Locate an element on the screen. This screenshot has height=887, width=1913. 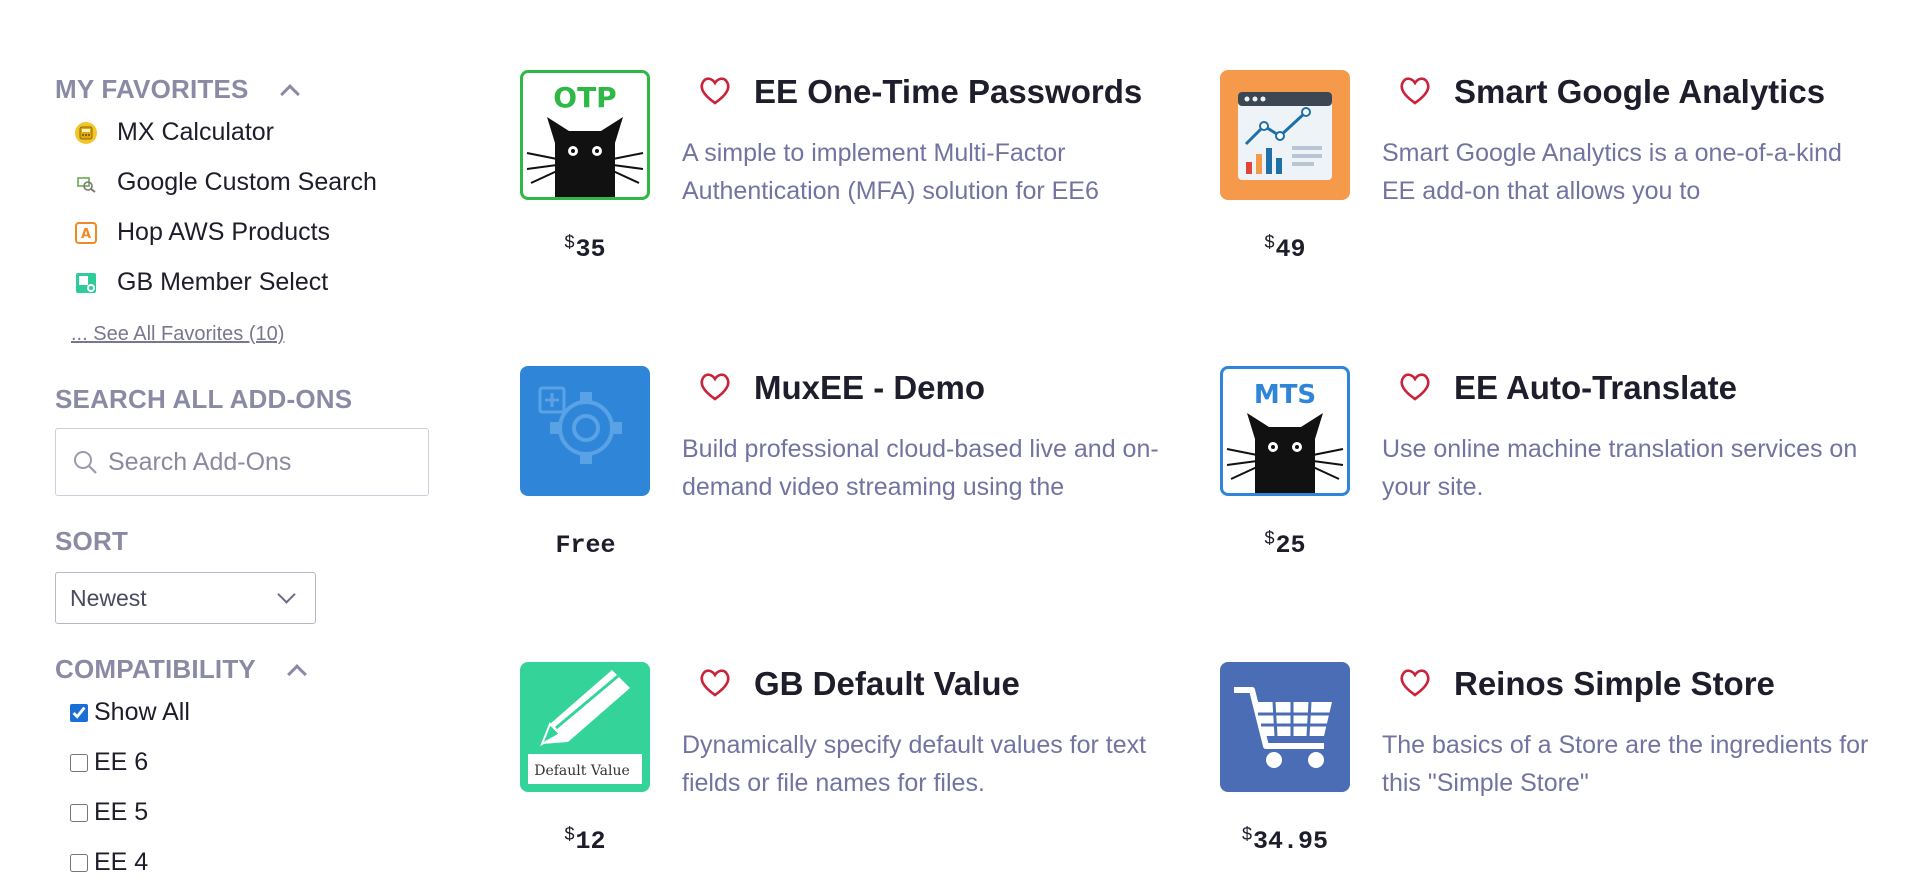
addon-title: EE One-Time Passwords is located at coordinates (948, 92).